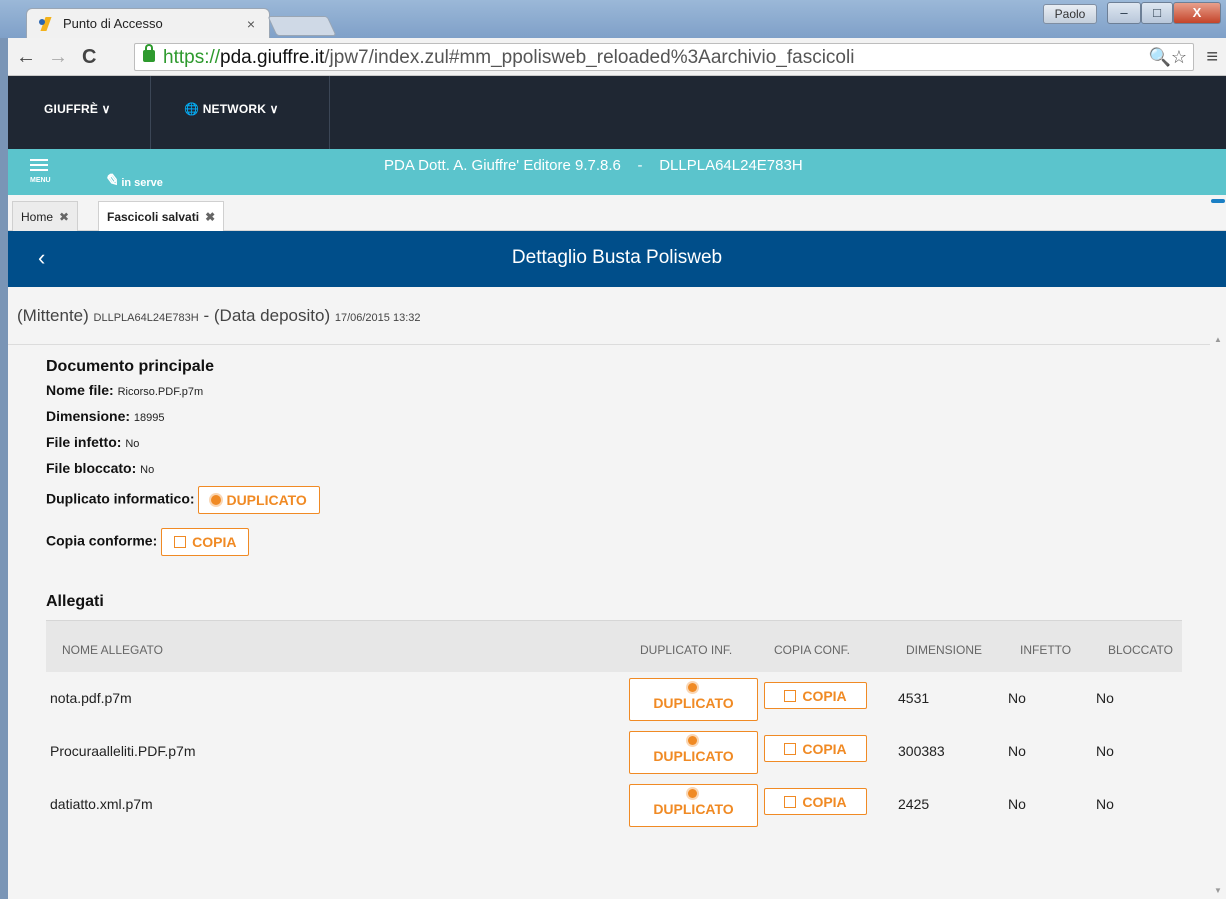 This screenshot has height=899, width=1226. I want to click on page-header: ‹ Dettaglio Busta Polisweb, so click(617, 259).